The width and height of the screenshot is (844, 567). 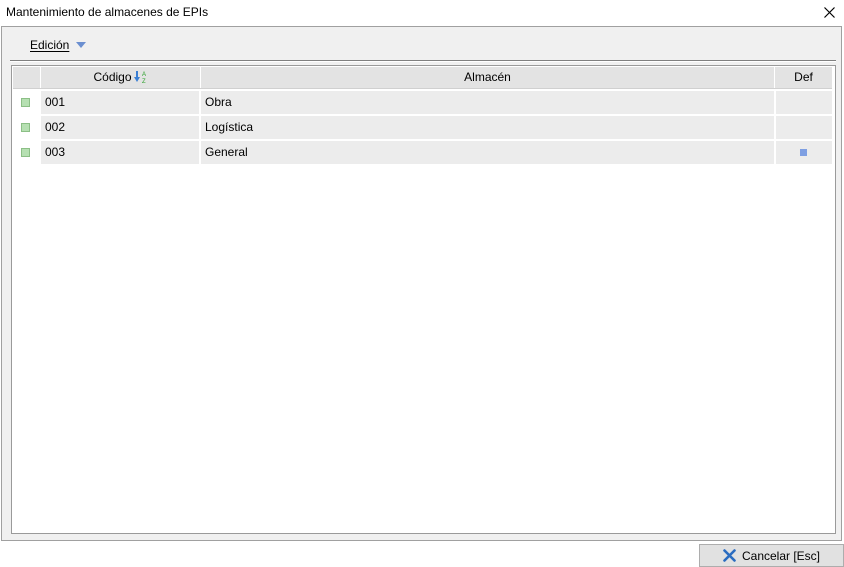 I want to click on cancel-button-label: Cancelar [Esc], so click(x=781, y=555).